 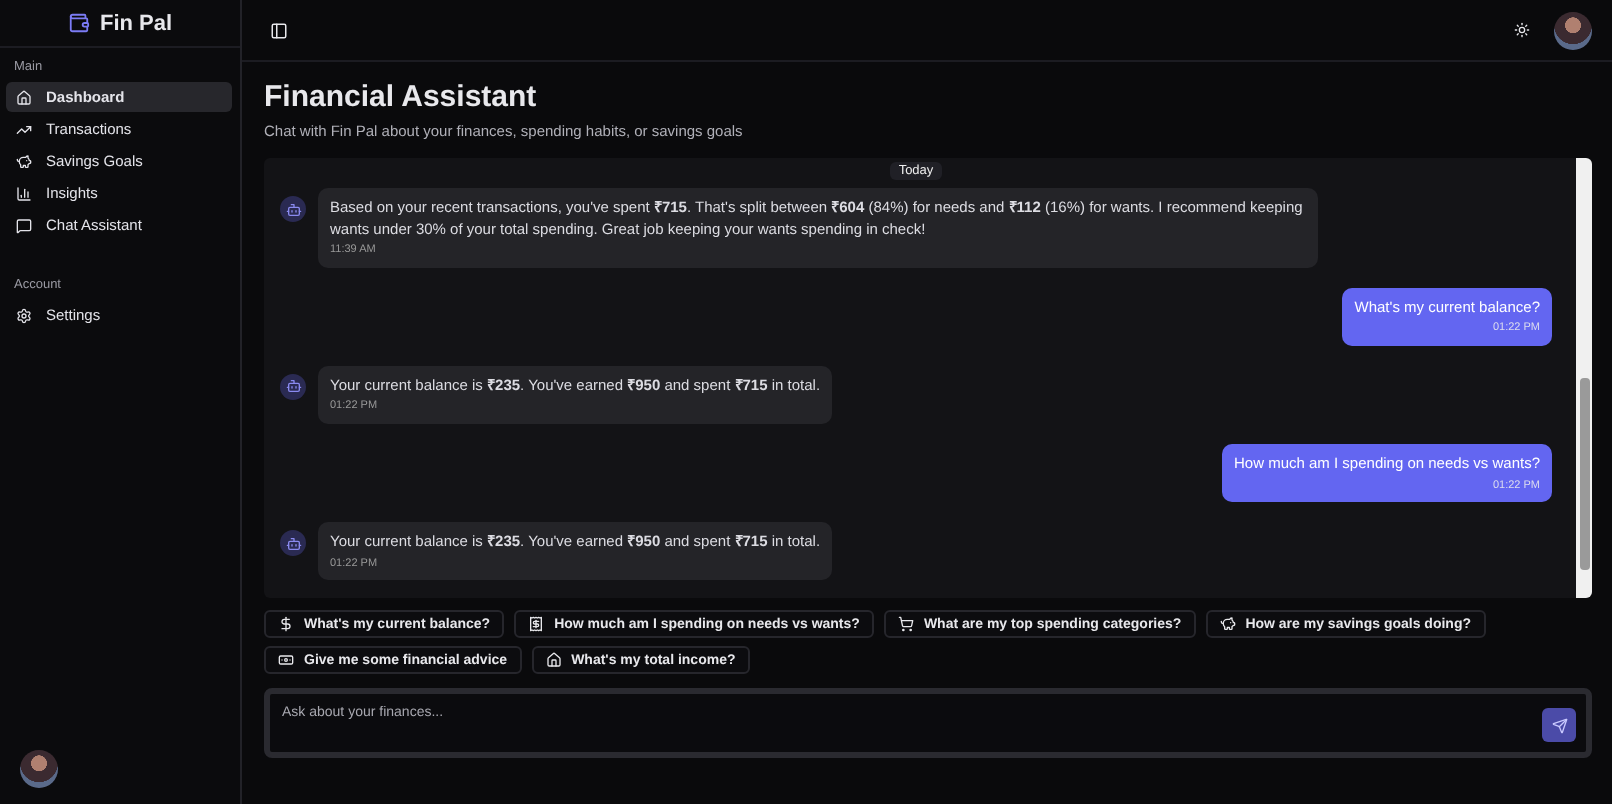 I want to click on page-title: Financial Assistant, so click(x=401, y=97).